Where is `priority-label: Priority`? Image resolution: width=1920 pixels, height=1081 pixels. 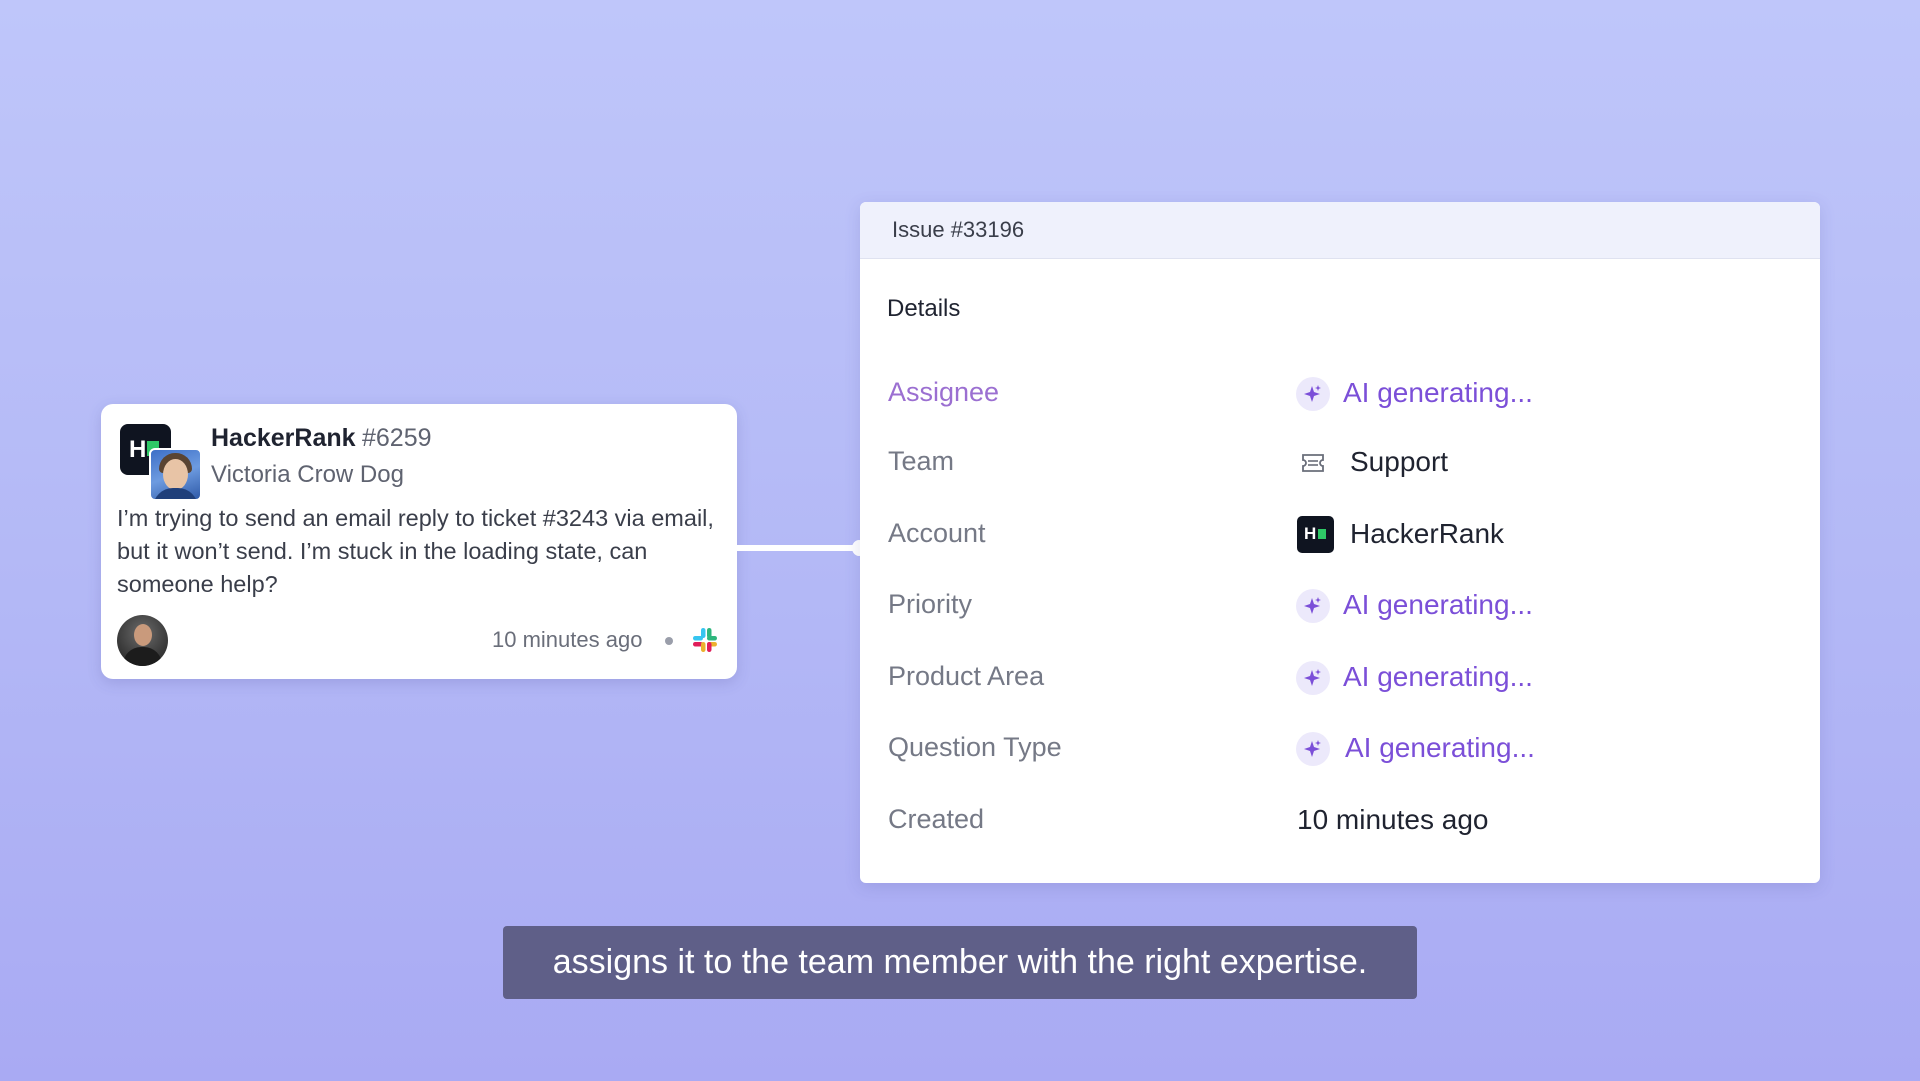 priority-label: Priority is located at coordinates (930, 604).